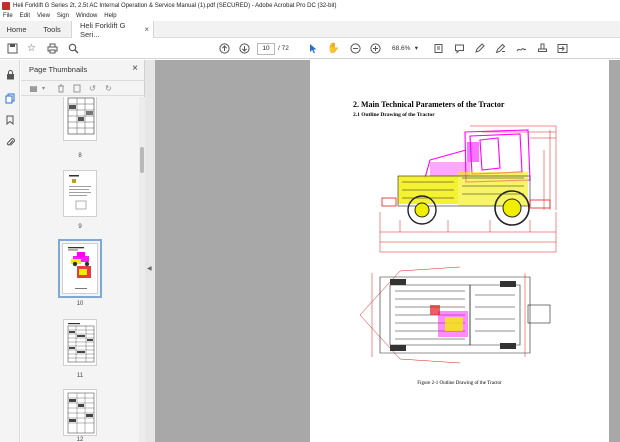  I want to click on menu-bar: File Edit View Sign Window Help, so click(310, 16).